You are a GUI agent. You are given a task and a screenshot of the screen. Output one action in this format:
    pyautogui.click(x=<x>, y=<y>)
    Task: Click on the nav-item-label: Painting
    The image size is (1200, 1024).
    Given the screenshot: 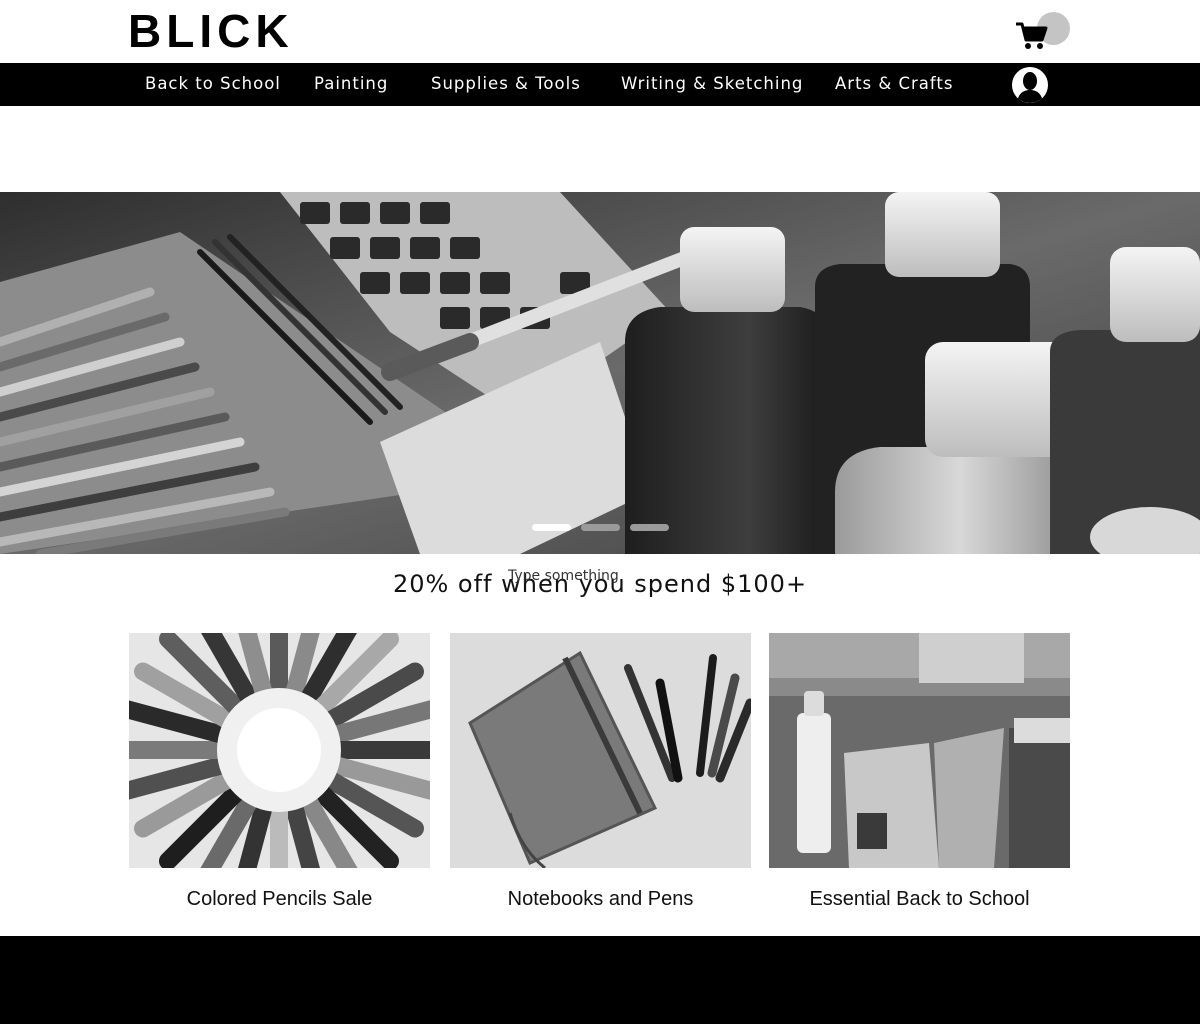 What is the action you would take?
    pyautogui.click(x=351, y=83)
    